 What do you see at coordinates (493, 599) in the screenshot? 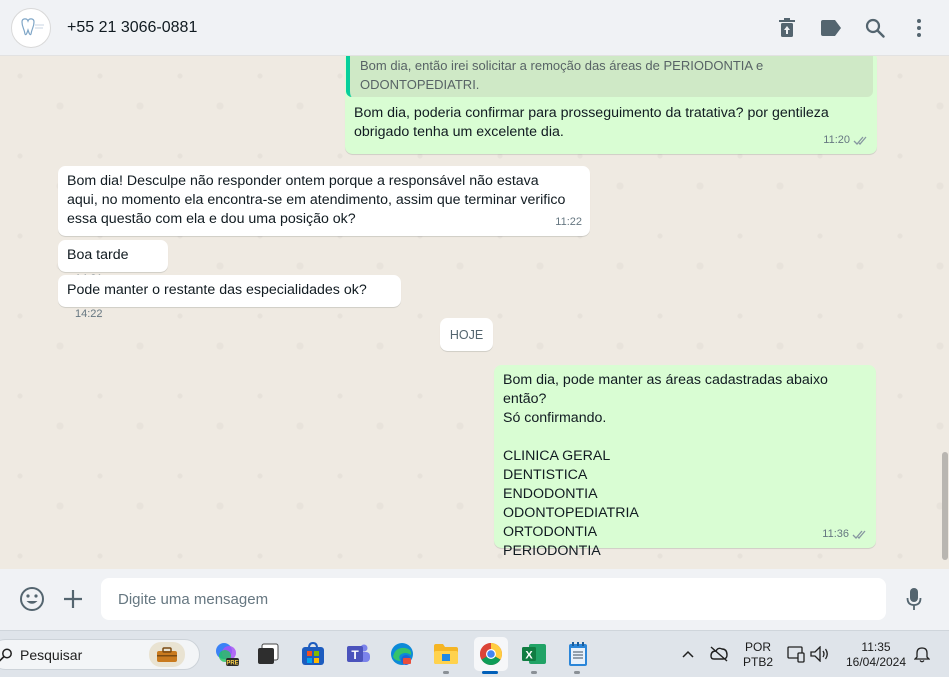
I see `message-input` at bounding box center [493, 599].